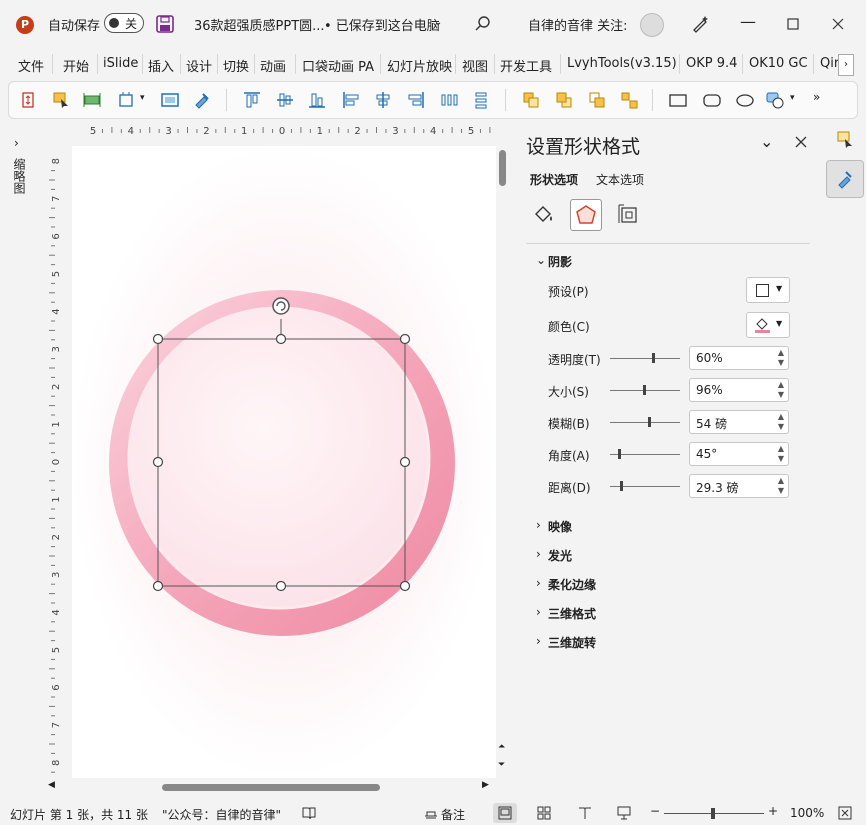 This screenshot has width=866, height=825. What do you see at coordinates (739, 358) in the screenshot?
I see `transparency-input: 60% ▲ ▼` at bounding box center [739, 358].